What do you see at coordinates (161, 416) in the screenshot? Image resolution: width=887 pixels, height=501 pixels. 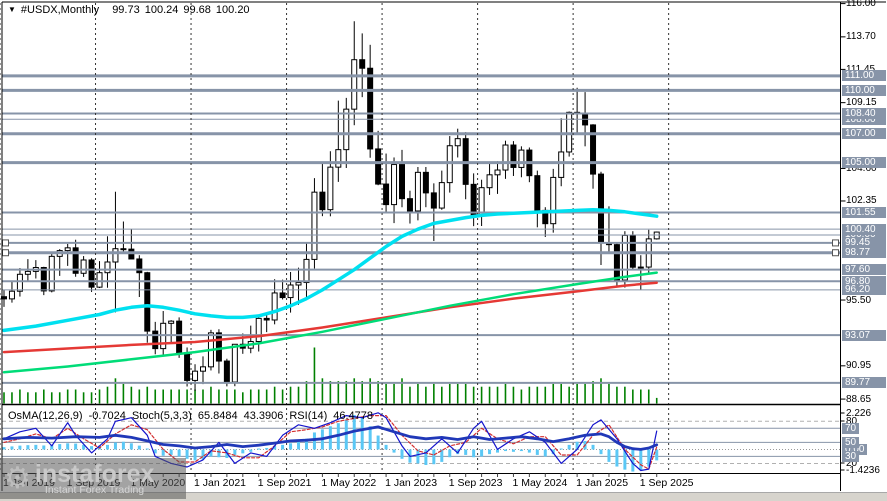 I see `stoch-label: Stoch(5,3,3)` at bounding box center [161, 416].